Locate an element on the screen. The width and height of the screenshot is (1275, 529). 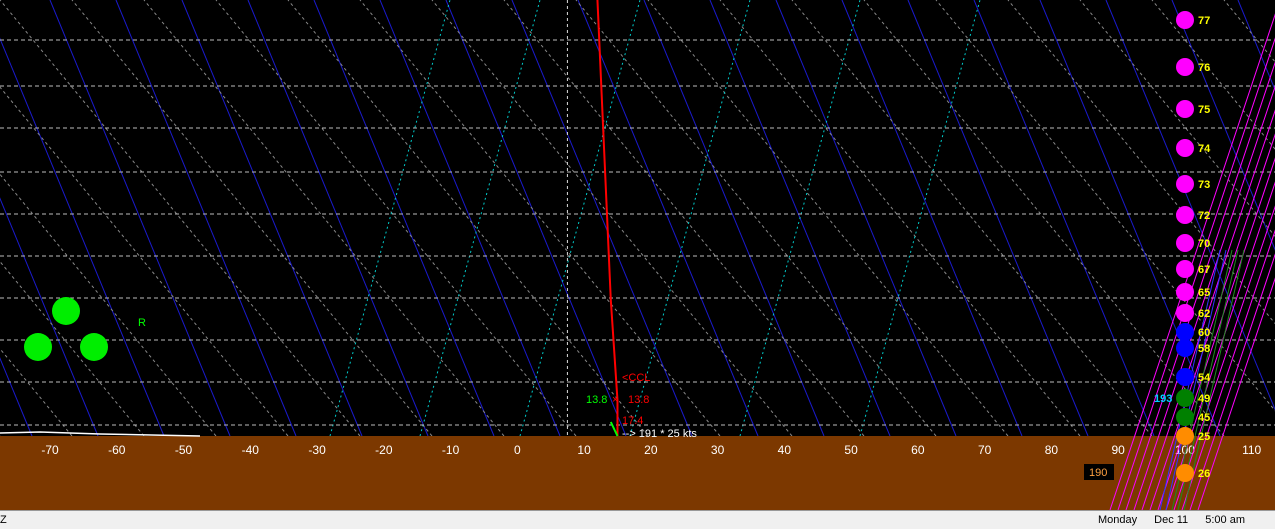
height-marker-label: 49 is located at coordinates (1204, 399).